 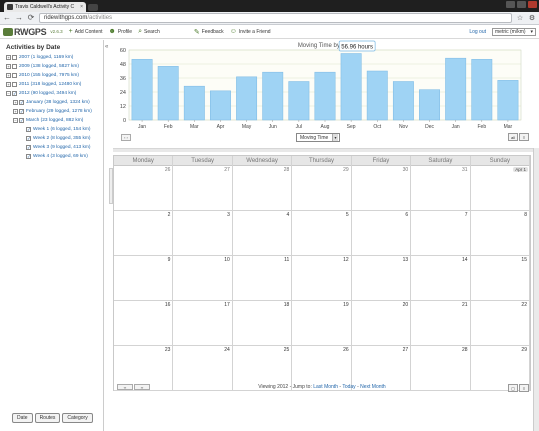 I want to click on add-content-button: + Add Content, so click(x=86, y=31).